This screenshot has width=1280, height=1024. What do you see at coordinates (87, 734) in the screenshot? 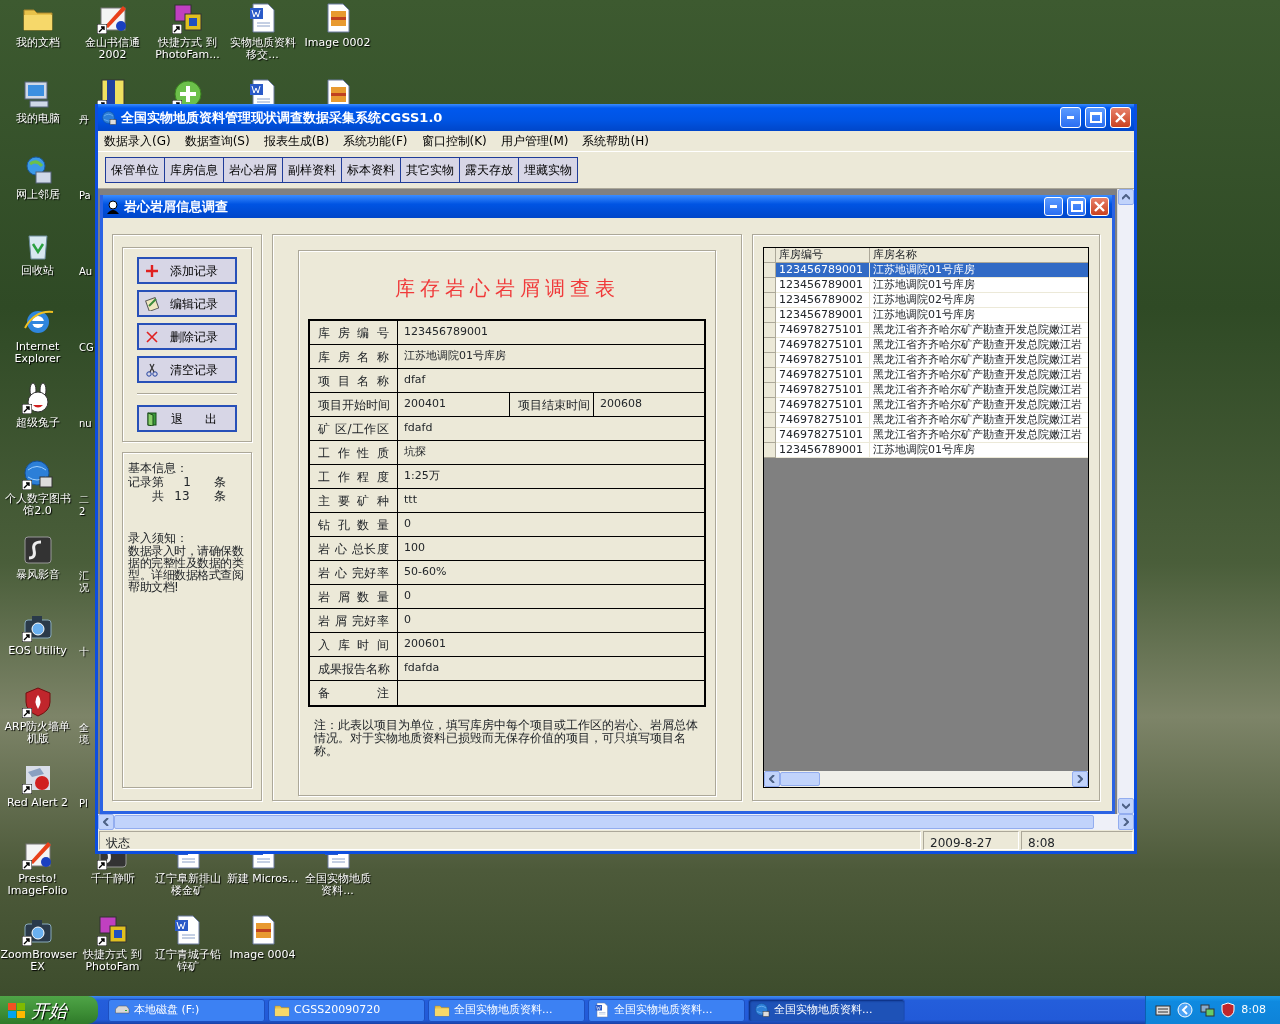
I see `icon-label: 全境` at bounding box center [87, 734].